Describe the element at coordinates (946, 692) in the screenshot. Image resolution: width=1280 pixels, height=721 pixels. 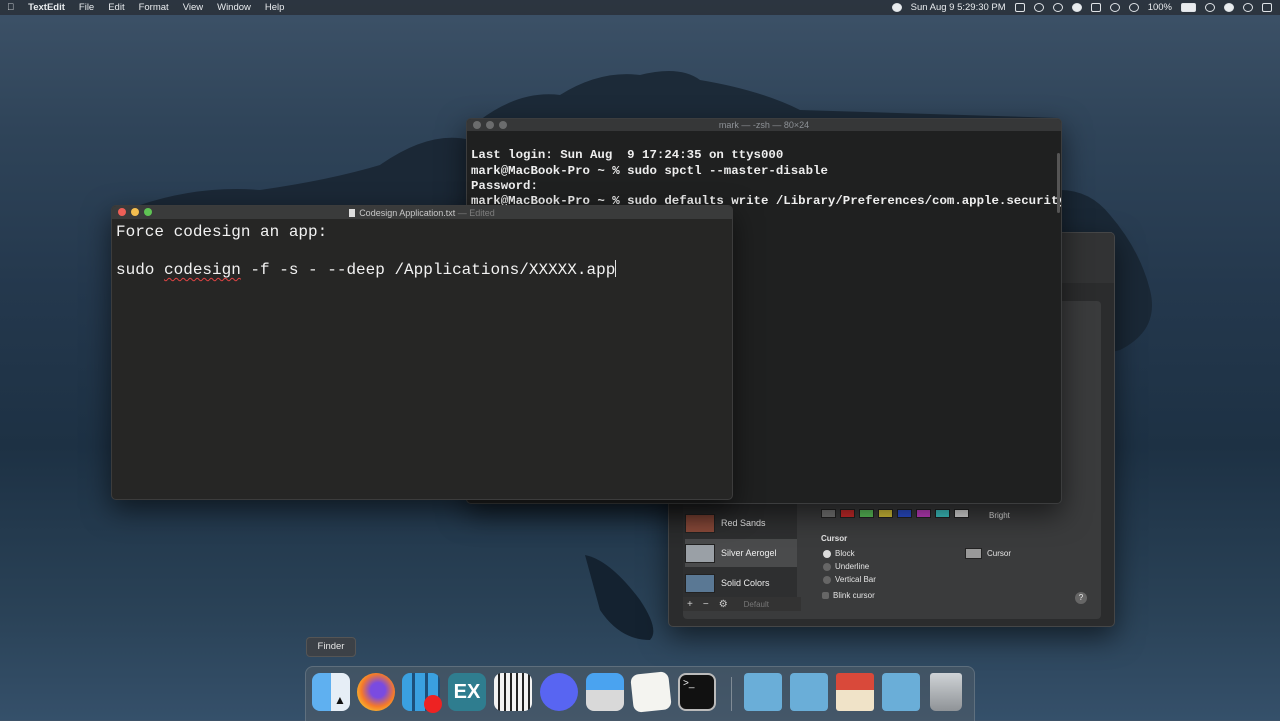
I see `trash-icon` at that location.